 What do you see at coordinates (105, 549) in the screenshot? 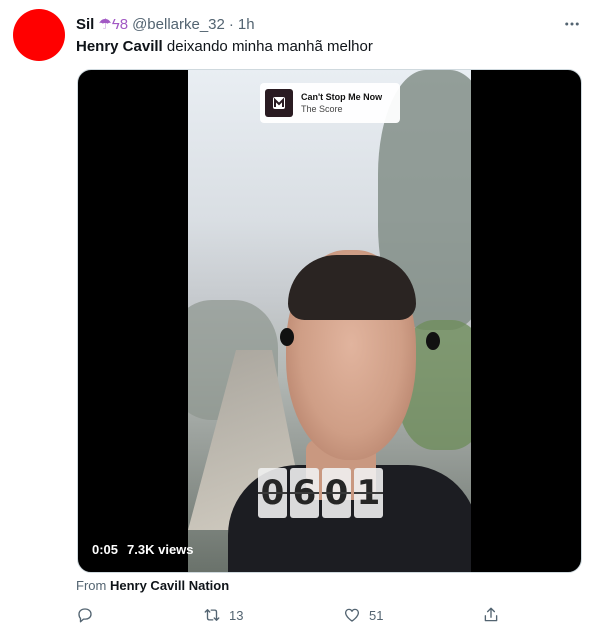
I see `video-duration: 0:05` at bounding box center [105, 549].